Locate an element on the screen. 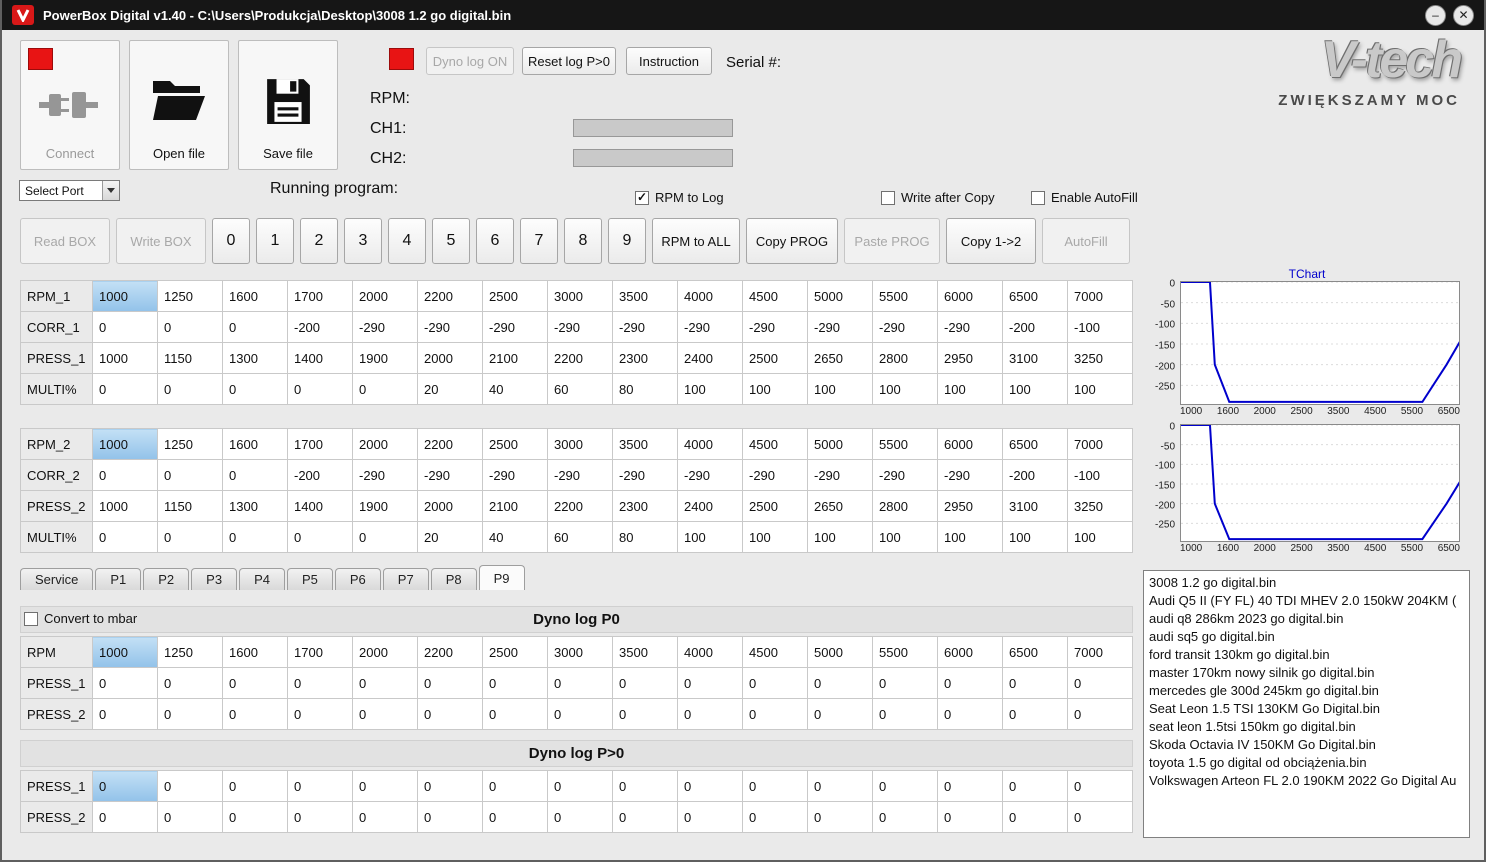 The height and width of the screenshot is (862, 1486). digit-9-button: 9 is located at coordinates (627, 241).